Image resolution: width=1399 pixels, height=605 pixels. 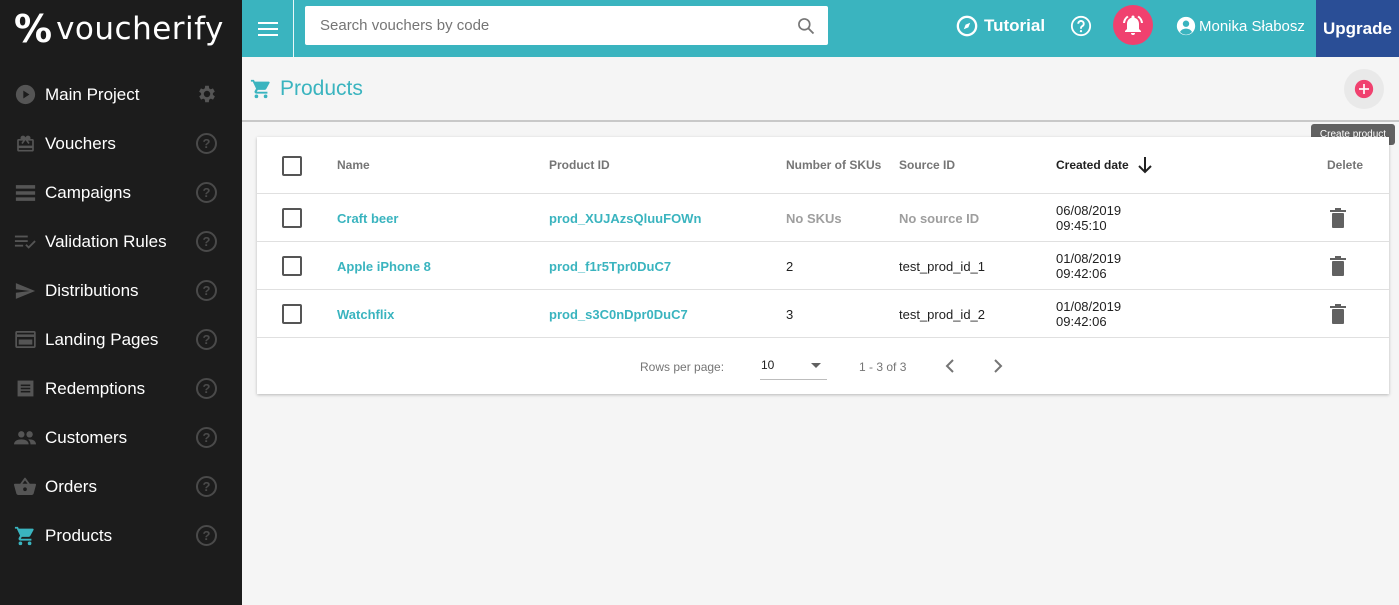 I want to click on gear-icon, so click(x=207, y=96).